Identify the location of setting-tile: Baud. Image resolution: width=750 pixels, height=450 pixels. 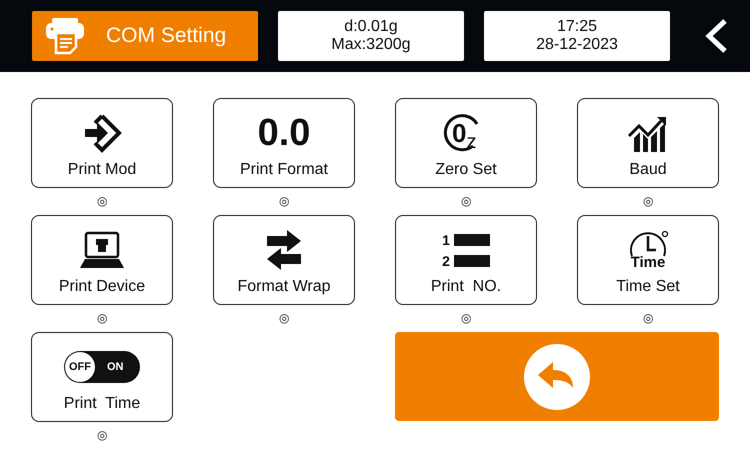
(648, 143).